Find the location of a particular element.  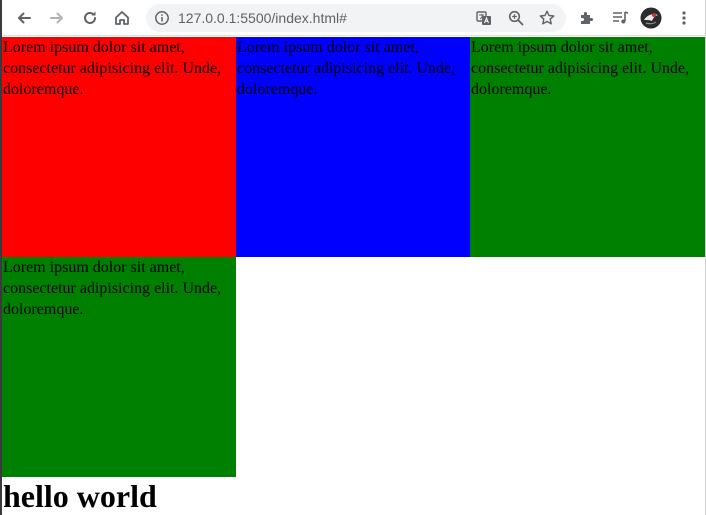

address-bar: 127.0.0.1:5500/index.html# is located at coordinates (356, 18).